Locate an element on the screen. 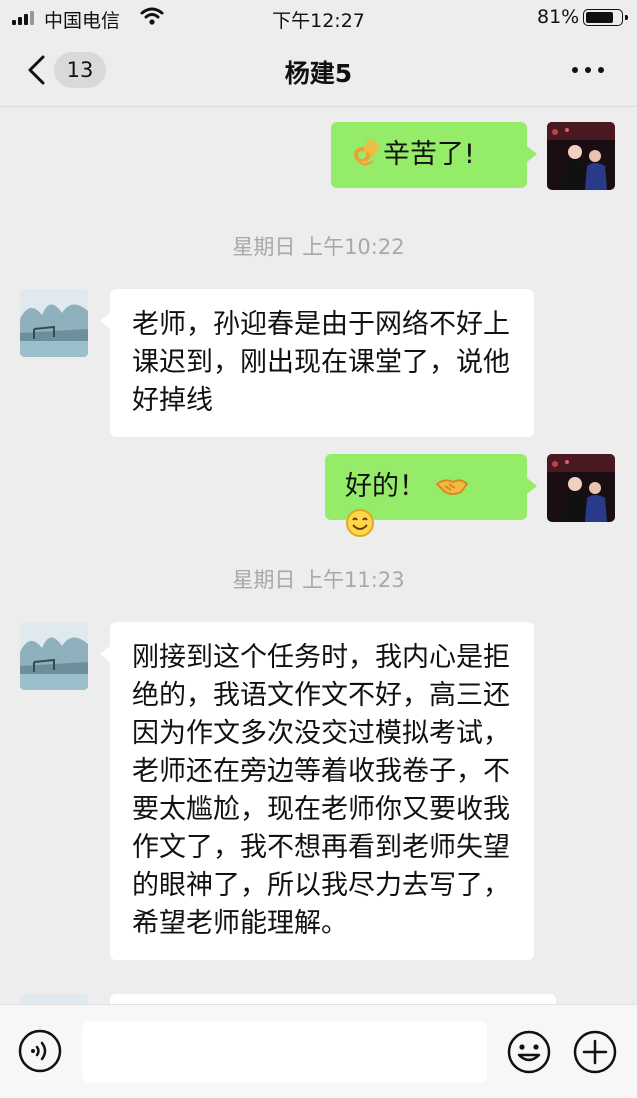 The image size is (637, 1098). smile-emoji-icon is located at coordinates (360, 522).